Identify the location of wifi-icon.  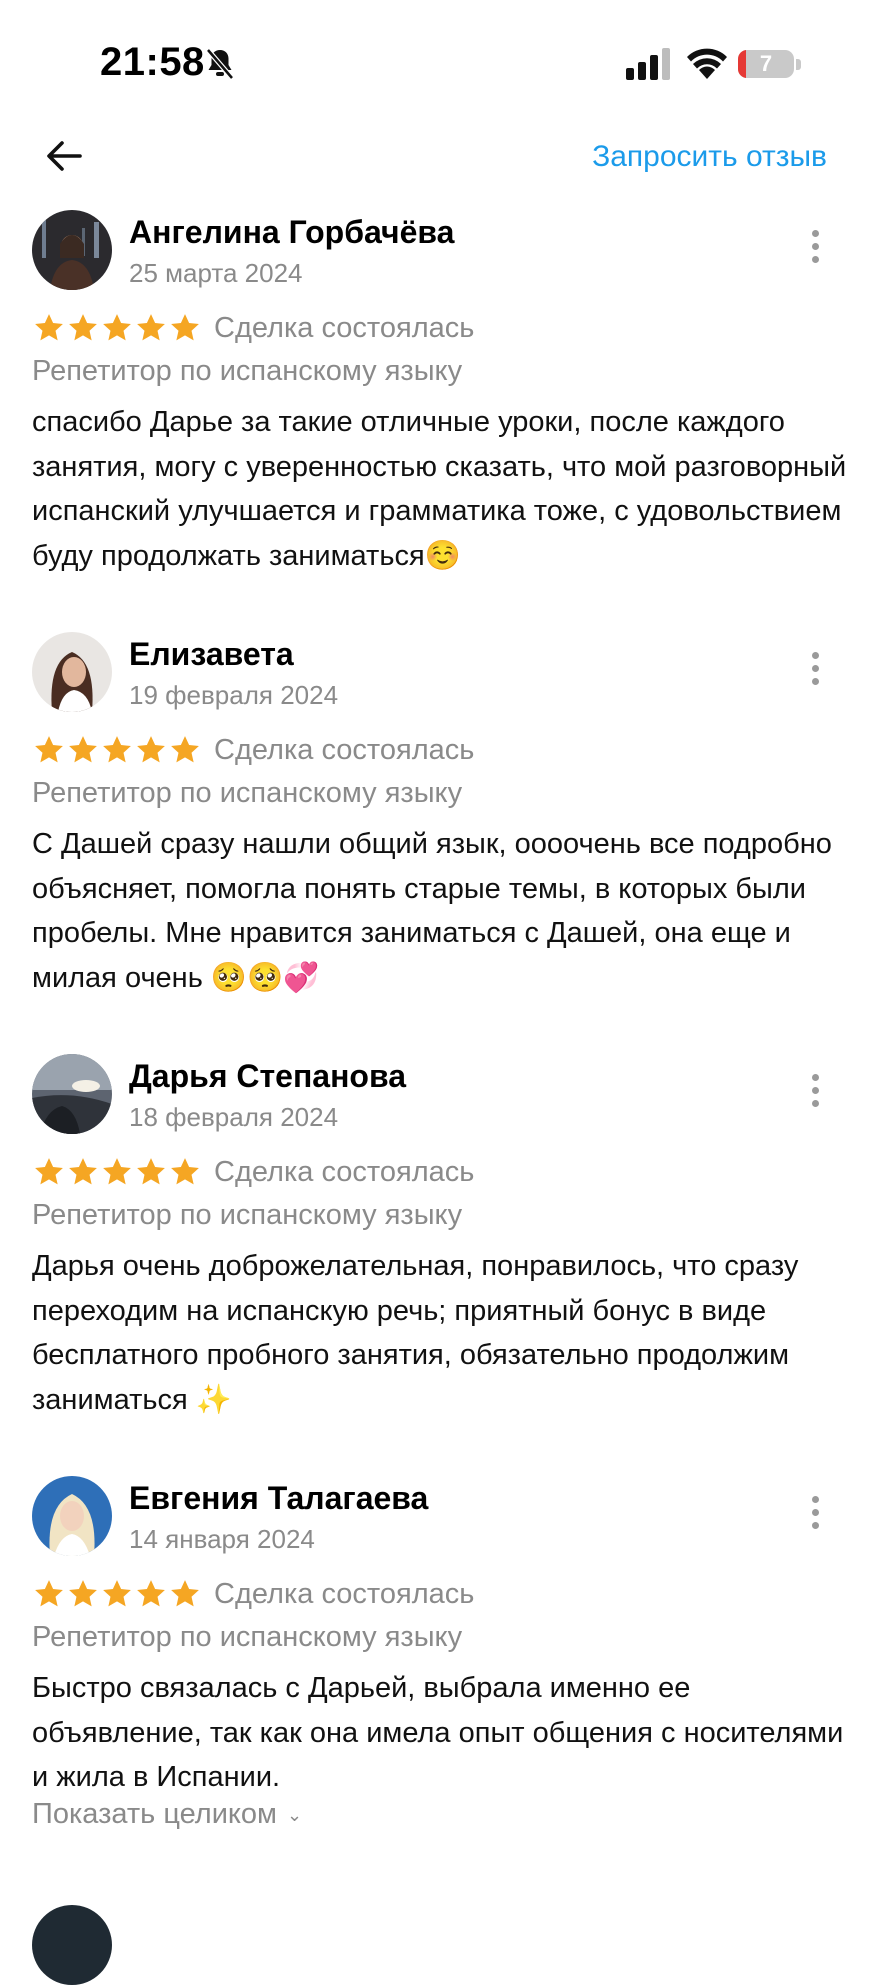
(707, 63).